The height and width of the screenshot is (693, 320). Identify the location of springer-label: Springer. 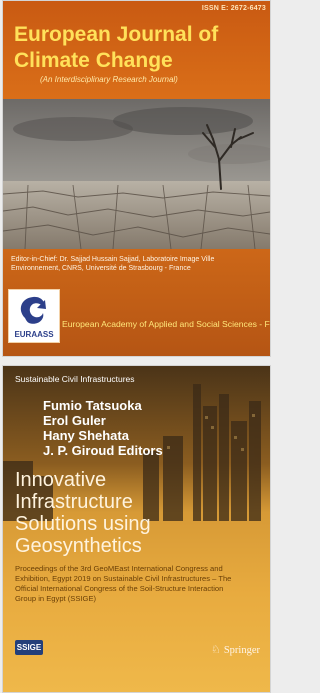
(241, 650).